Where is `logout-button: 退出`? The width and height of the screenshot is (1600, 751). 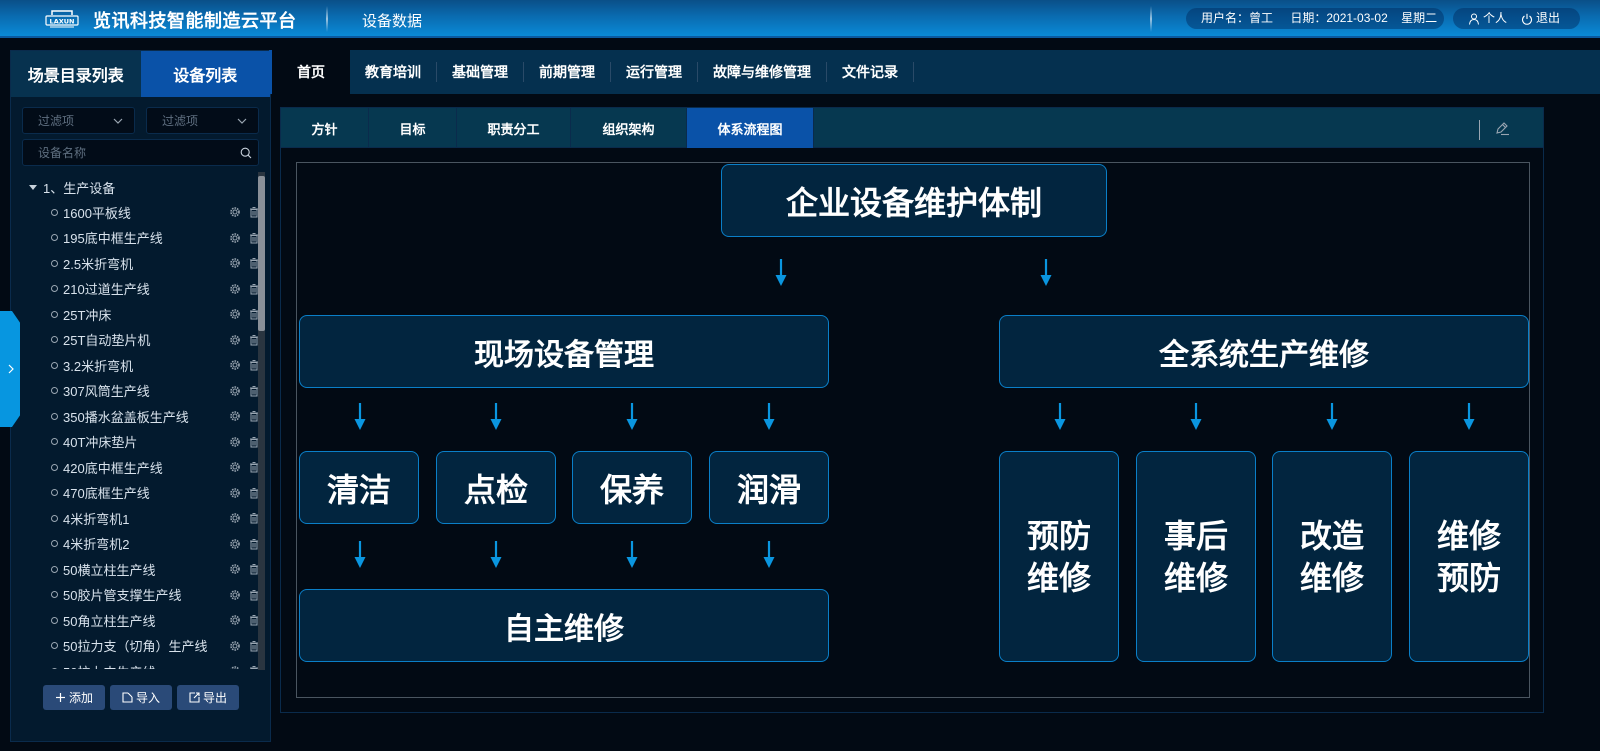 logout-button: 退出 is located at coordinates (1540, 18).